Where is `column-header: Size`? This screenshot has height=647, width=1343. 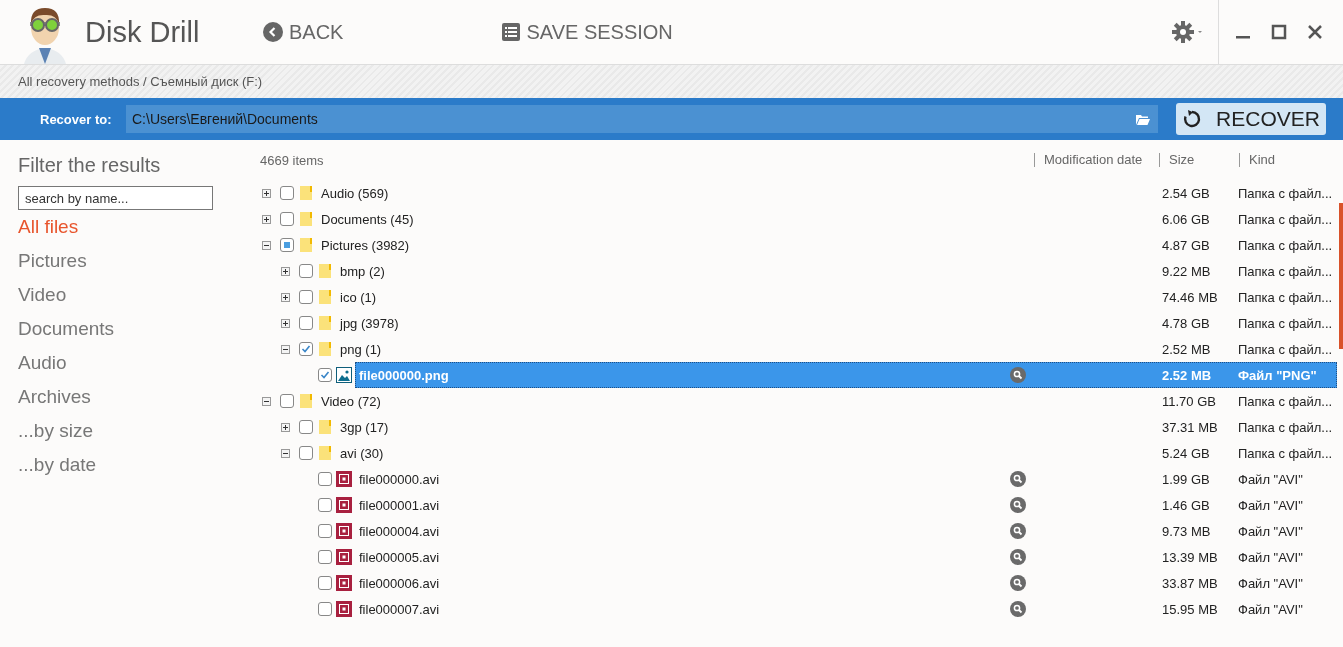
column-header: Size is located at coordinates (1199, 160).